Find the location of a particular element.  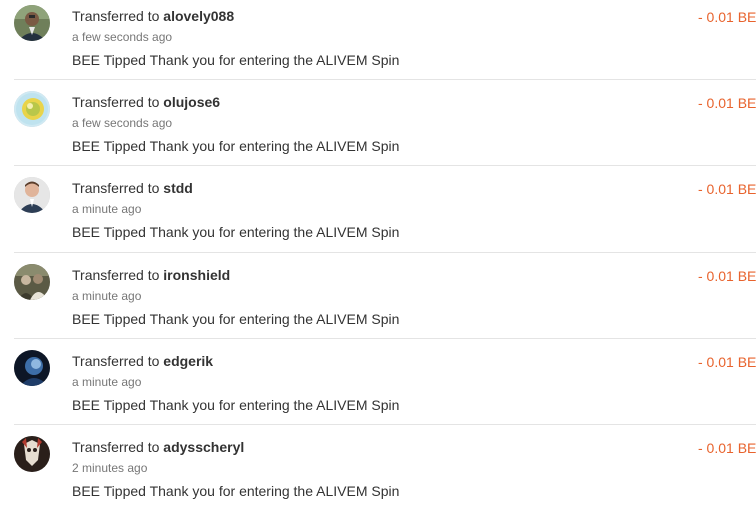

recipient-link: edgerik is located at coordinates (188, 361).